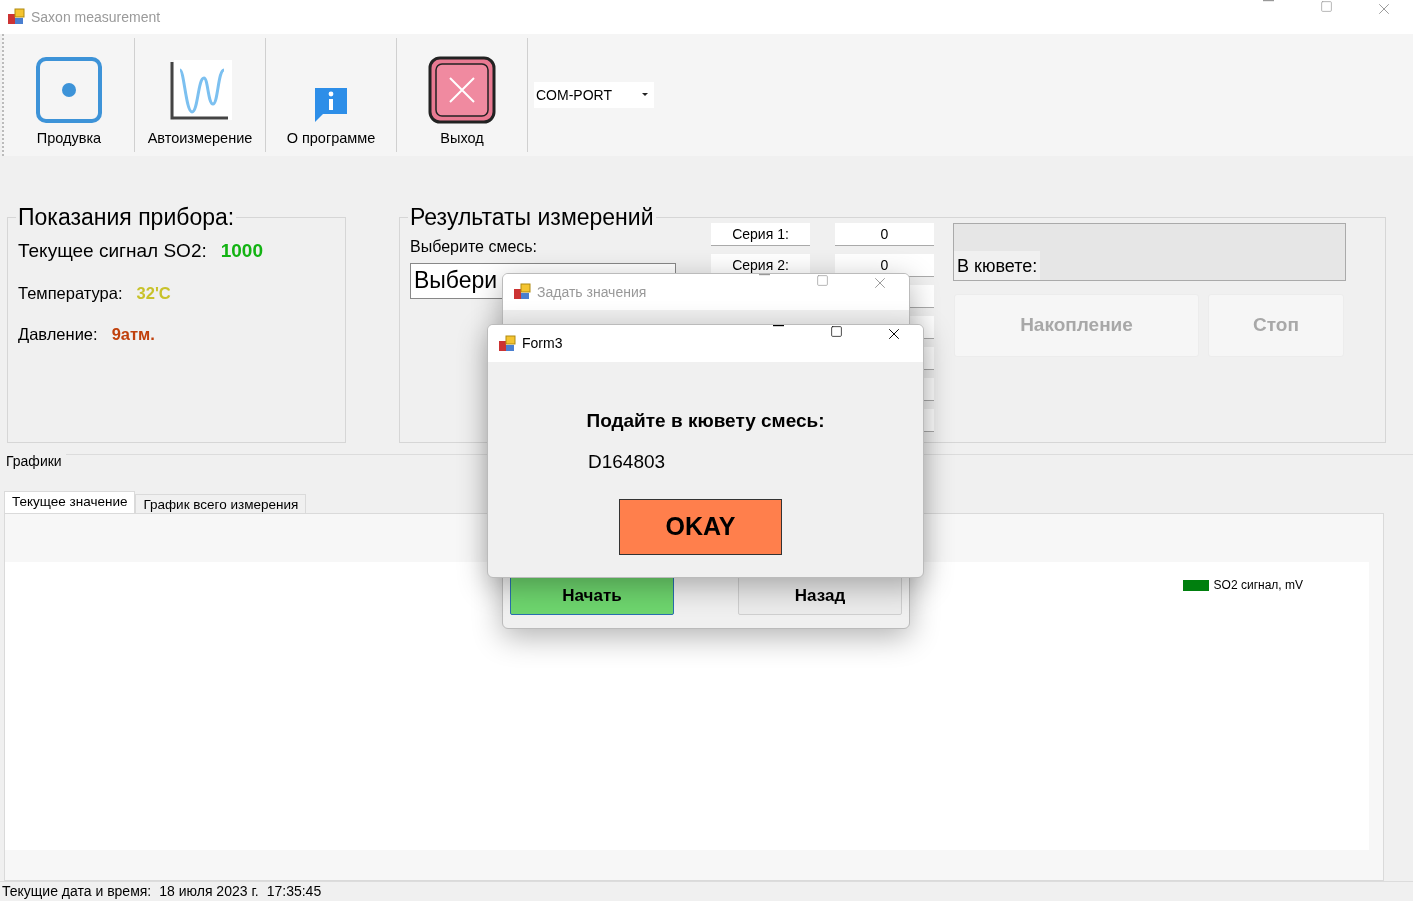  I want to click on legend-label: SO2 сигнал, mV, so click(1258, 585).